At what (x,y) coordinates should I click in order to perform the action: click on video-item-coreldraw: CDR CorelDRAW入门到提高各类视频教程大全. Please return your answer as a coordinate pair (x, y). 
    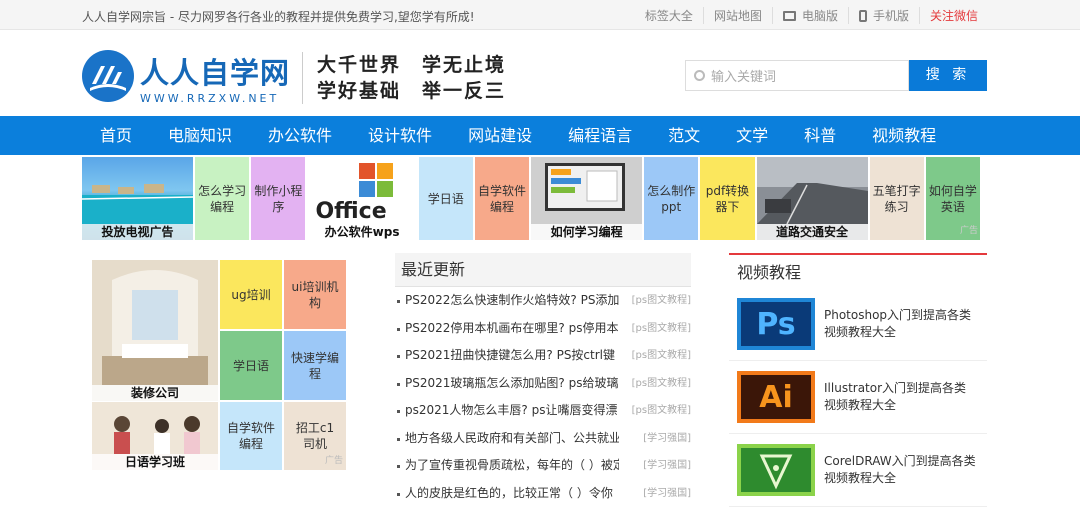
    Looking at the image, I should click on (858, 470).